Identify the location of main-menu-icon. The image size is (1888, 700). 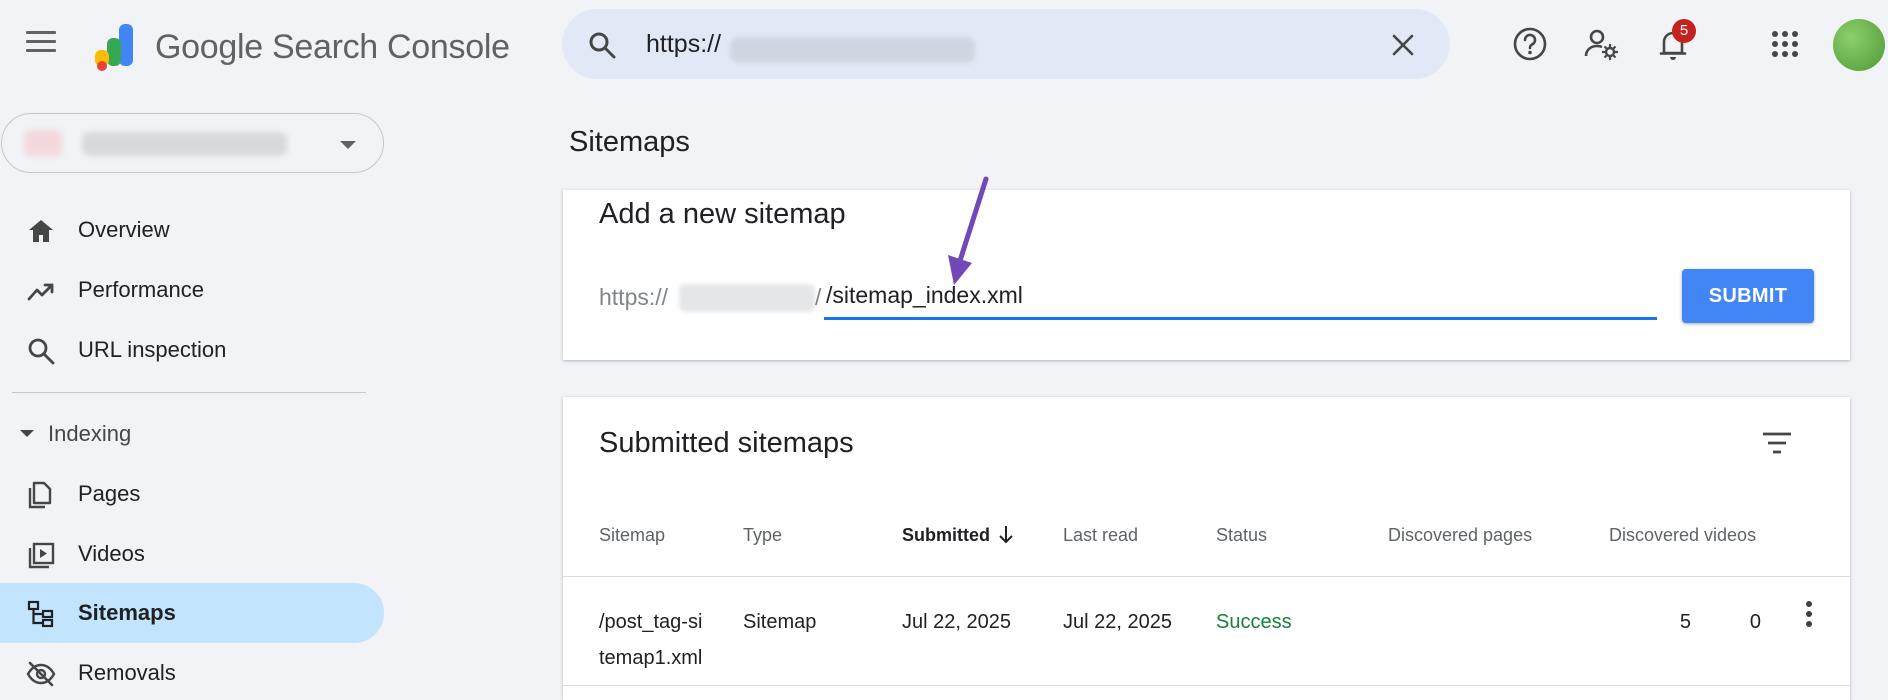
(41, 43).